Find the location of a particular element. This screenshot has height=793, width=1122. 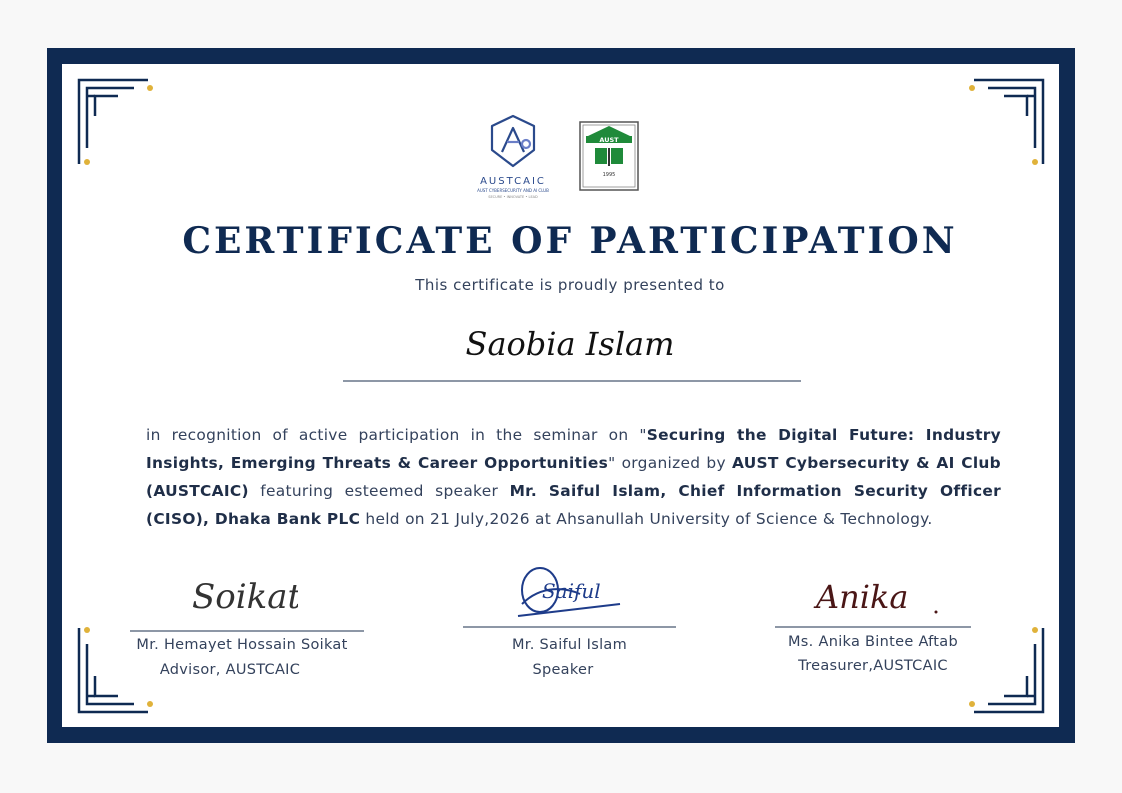

signature-saiful-icon: Saiful is located at coordinates (568, 588).